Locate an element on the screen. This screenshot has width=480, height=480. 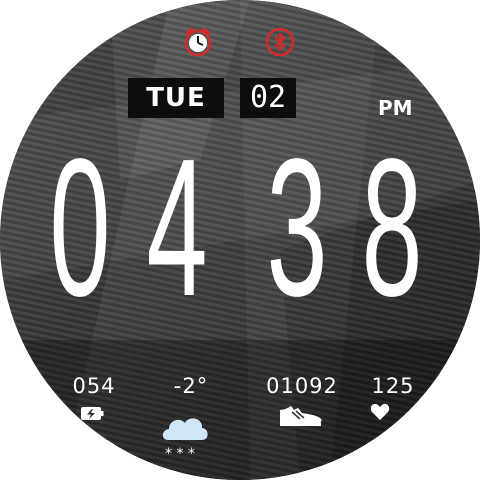
battery-charging-icon is located at coordinates (92, 413).